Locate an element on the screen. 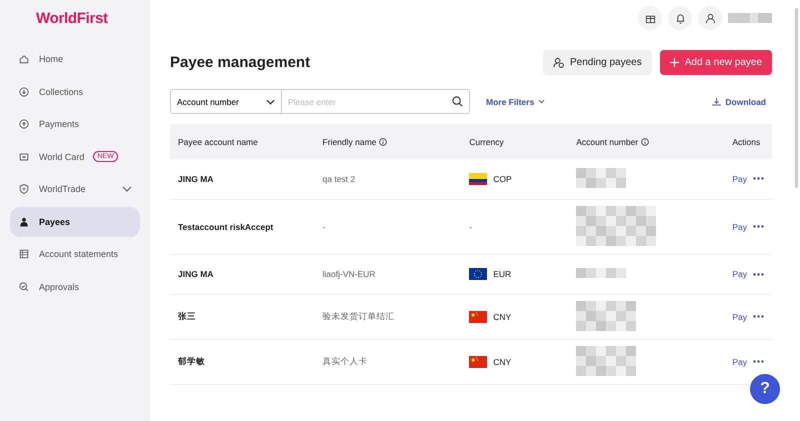 The width and height of the screenshot is (800, 421). sidebar-item: Payments is located at coordinates (75, 124).